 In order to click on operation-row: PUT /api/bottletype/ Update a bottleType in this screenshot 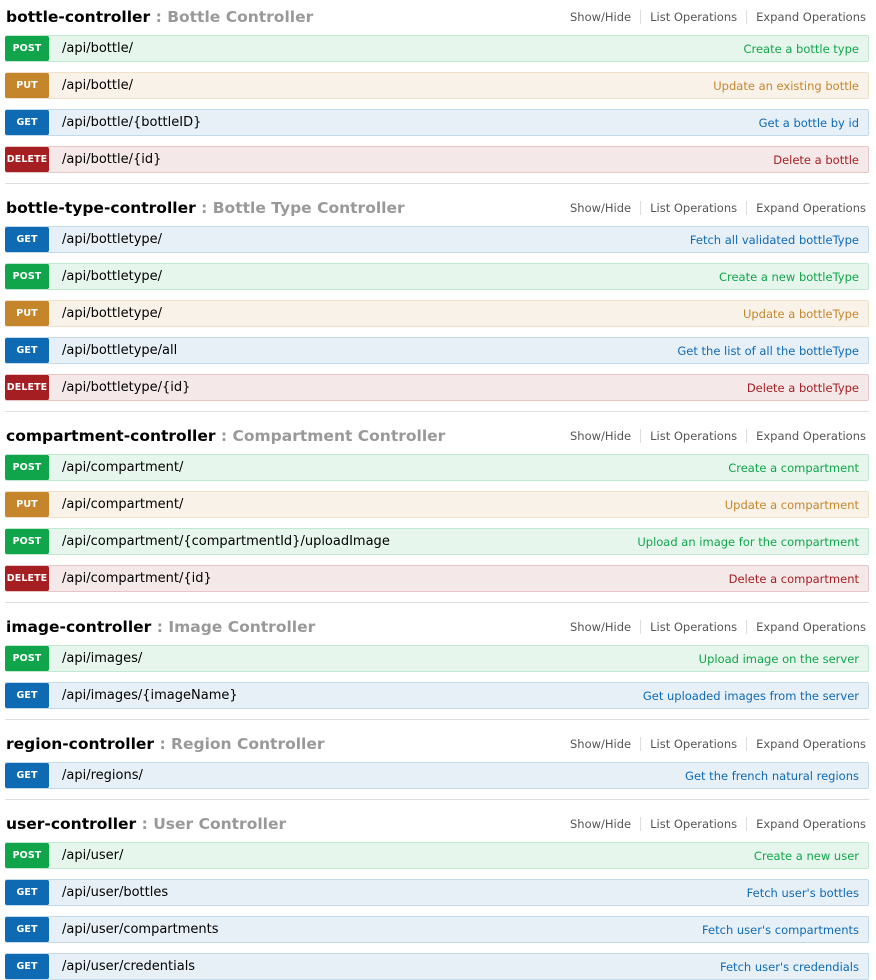, I will do `click(437, 313)`.